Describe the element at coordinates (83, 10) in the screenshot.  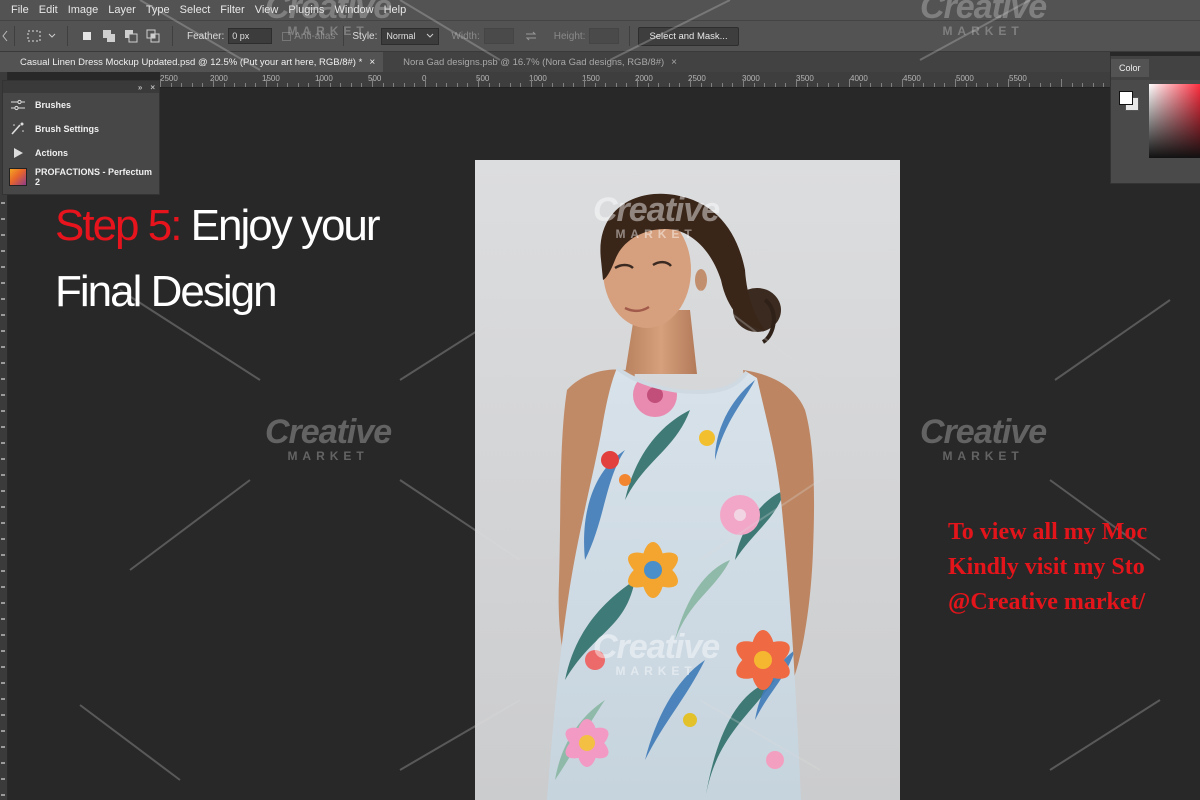
I see `menu-image: Image` at that location.